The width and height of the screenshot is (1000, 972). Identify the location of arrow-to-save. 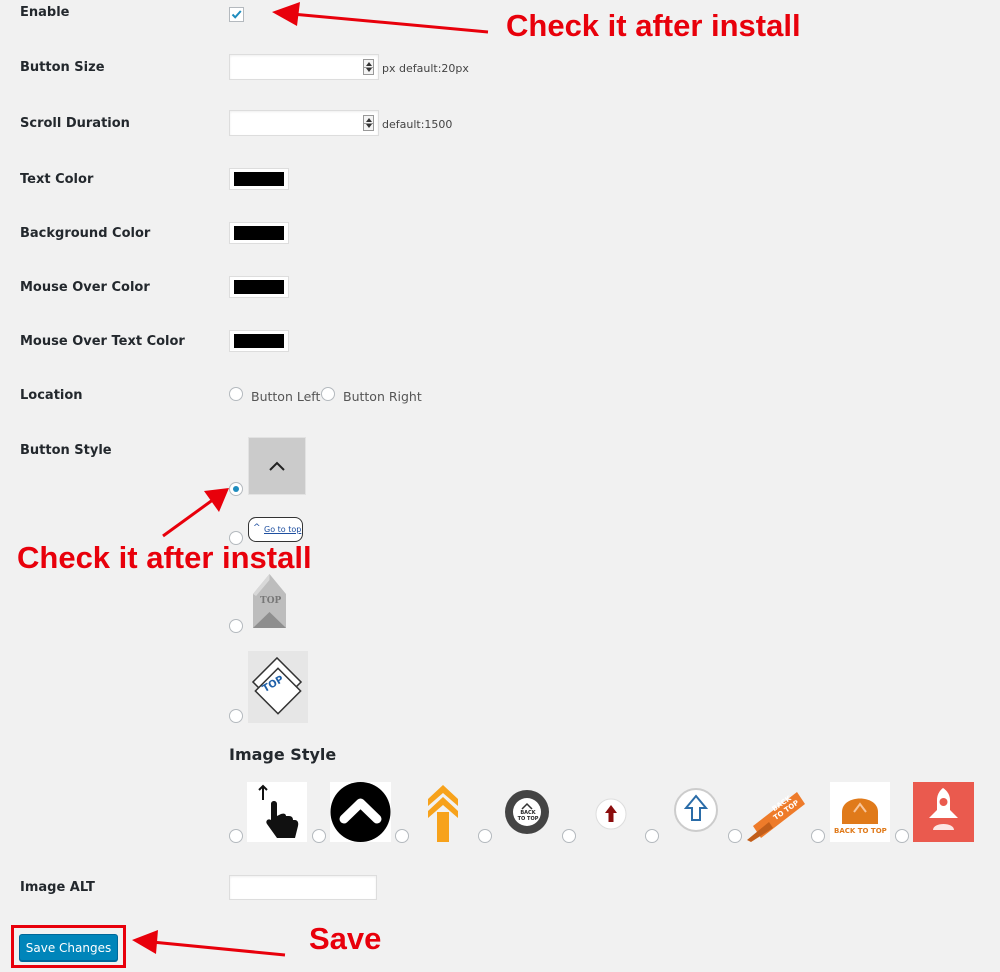
(209, 943).